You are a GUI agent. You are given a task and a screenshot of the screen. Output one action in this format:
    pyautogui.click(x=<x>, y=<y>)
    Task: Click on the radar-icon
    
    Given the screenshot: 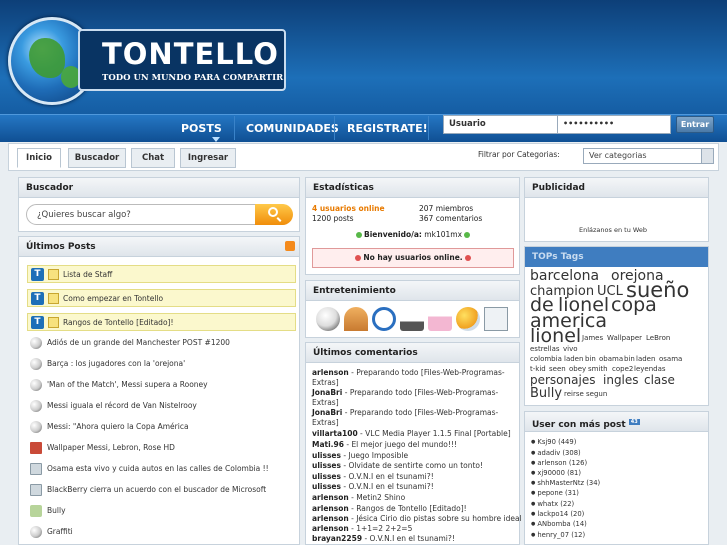 What is the action you would take?
    pyautogui.click(x=356, y=319)
    